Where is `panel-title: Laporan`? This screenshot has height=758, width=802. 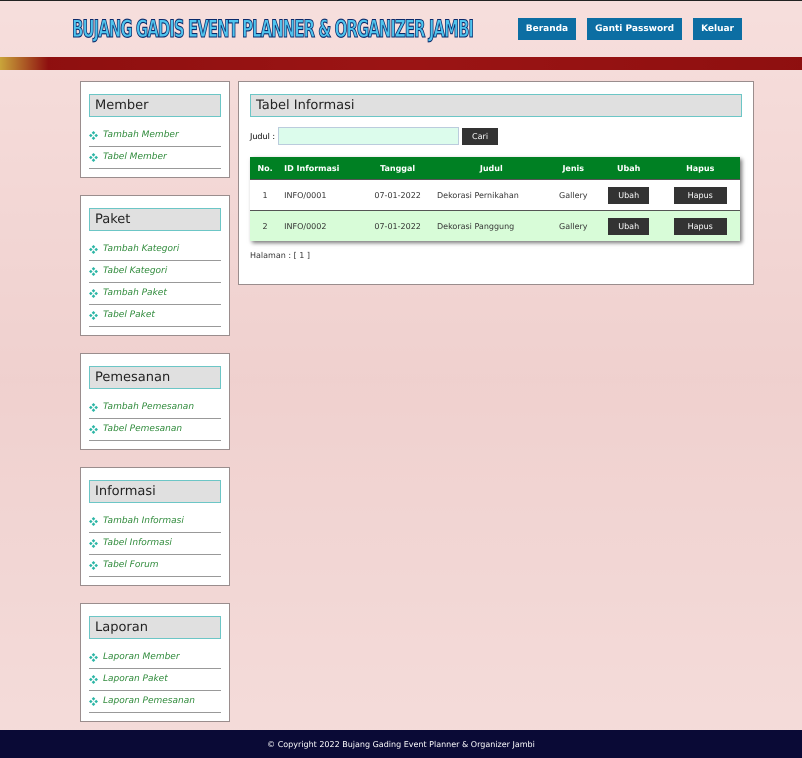 panel-title: Laporan is located at coordinates (155, 627).